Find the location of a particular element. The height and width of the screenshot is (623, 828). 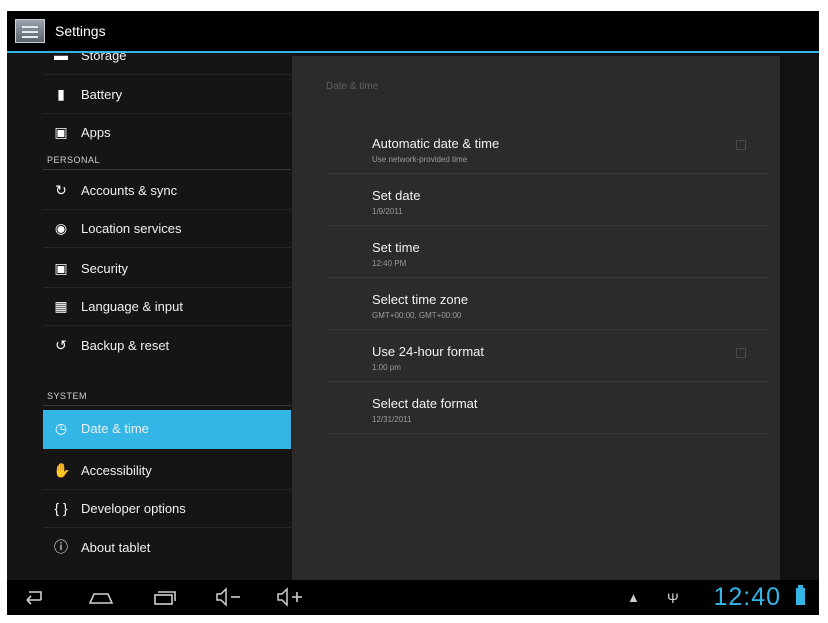

pref-use-24-hour-format: Use 24-hour format 1:00 pm is located at coordinates (548, 356).